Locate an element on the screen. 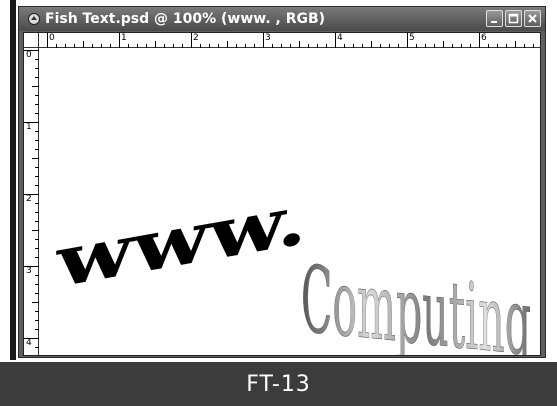  vertical-ruler: 0 1 2 3 4 is located at coordinates (31, 201).